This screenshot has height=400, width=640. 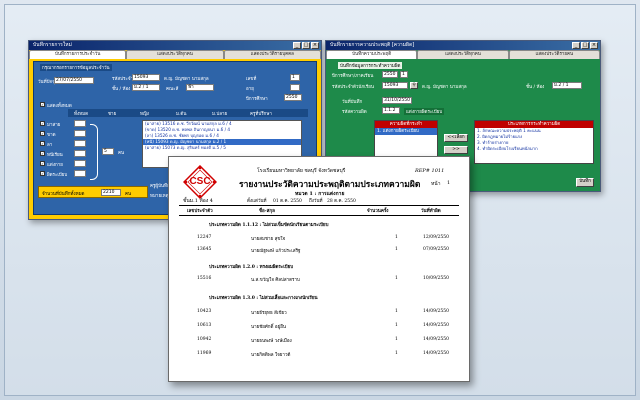 What do you see at coordinates (268, 239) in the screenshot?
I see `cell-name: นายสมชาย สุขใจ` at bounding box center [268, 239].